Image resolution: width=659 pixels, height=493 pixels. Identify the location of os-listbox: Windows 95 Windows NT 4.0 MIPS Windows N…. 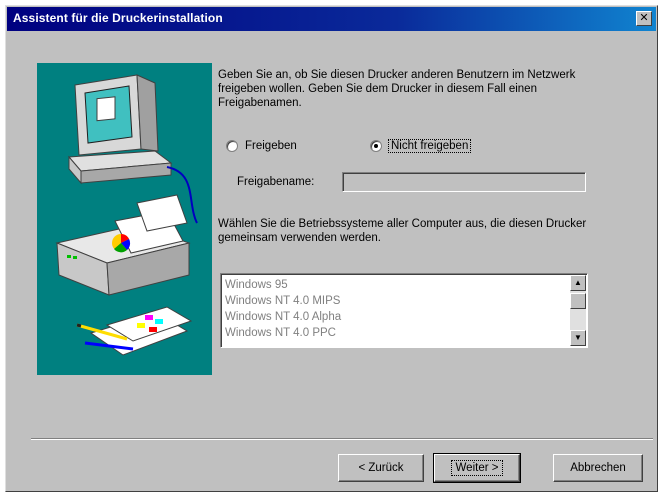
(404, 310).